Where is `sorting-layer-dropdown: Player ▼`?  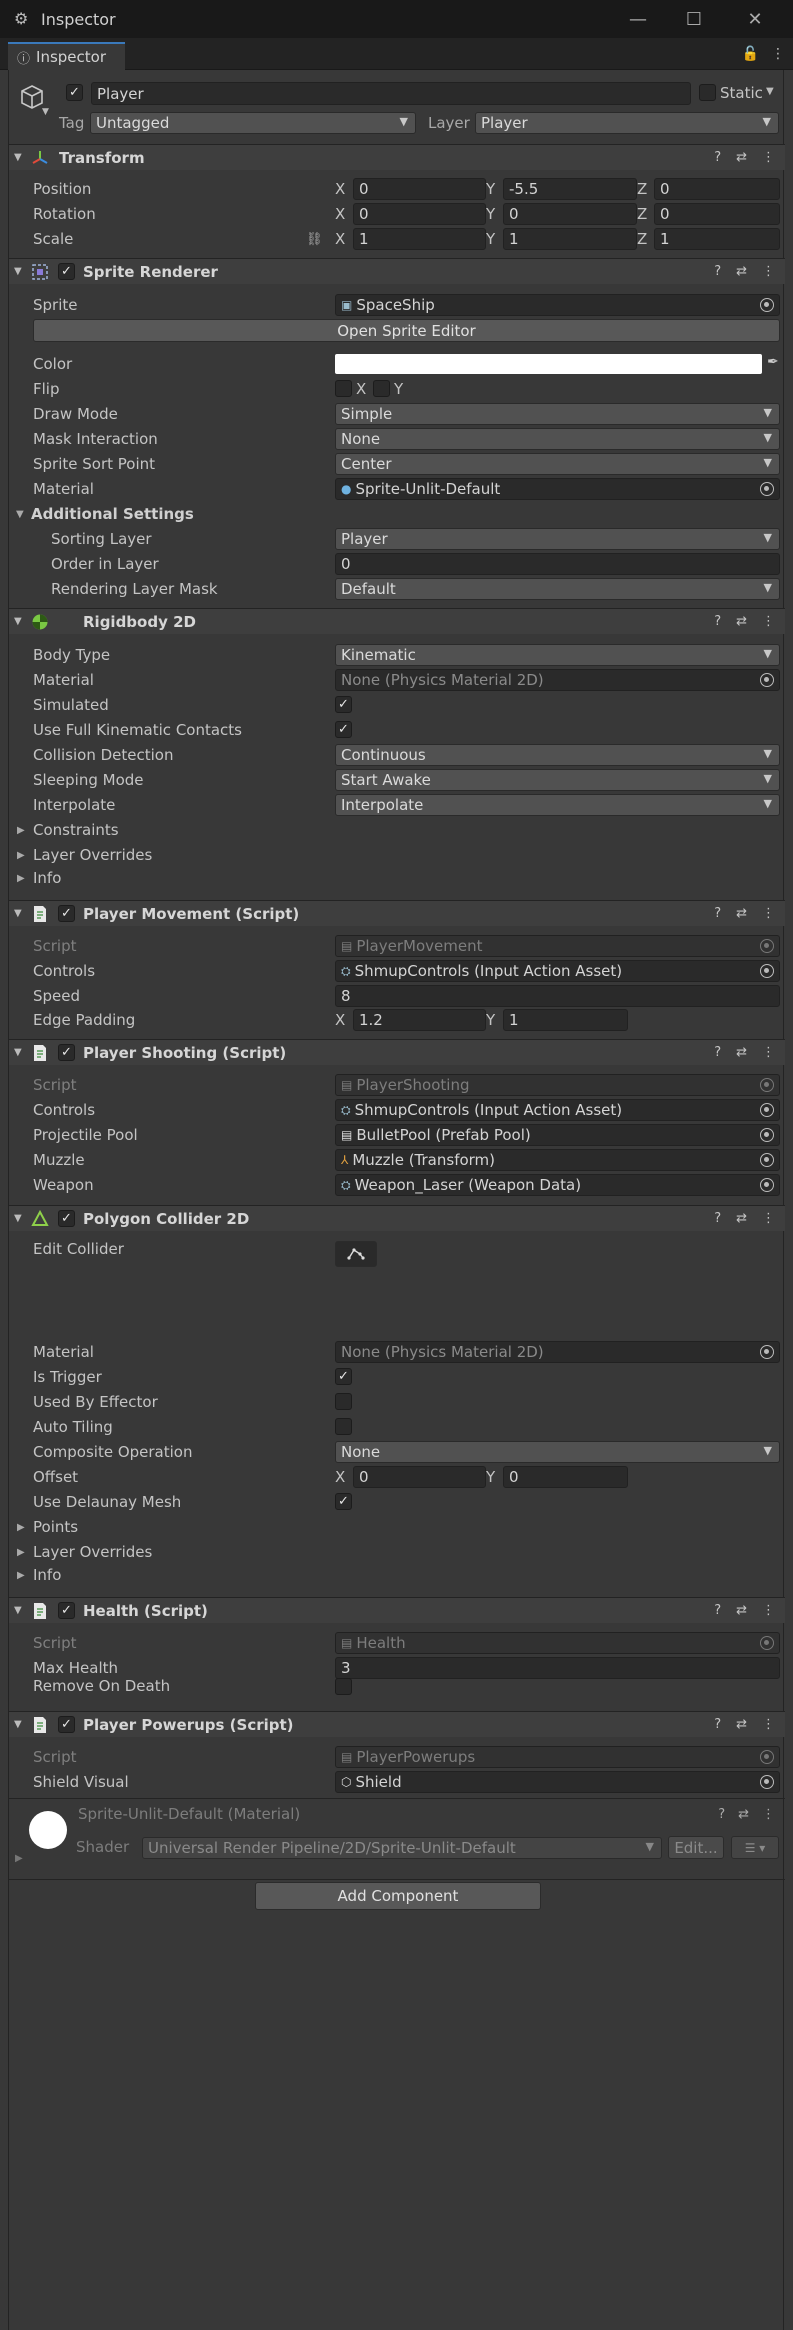
sorting-layer-dropdown: Player ▼ is located at coordinates (557, 539).